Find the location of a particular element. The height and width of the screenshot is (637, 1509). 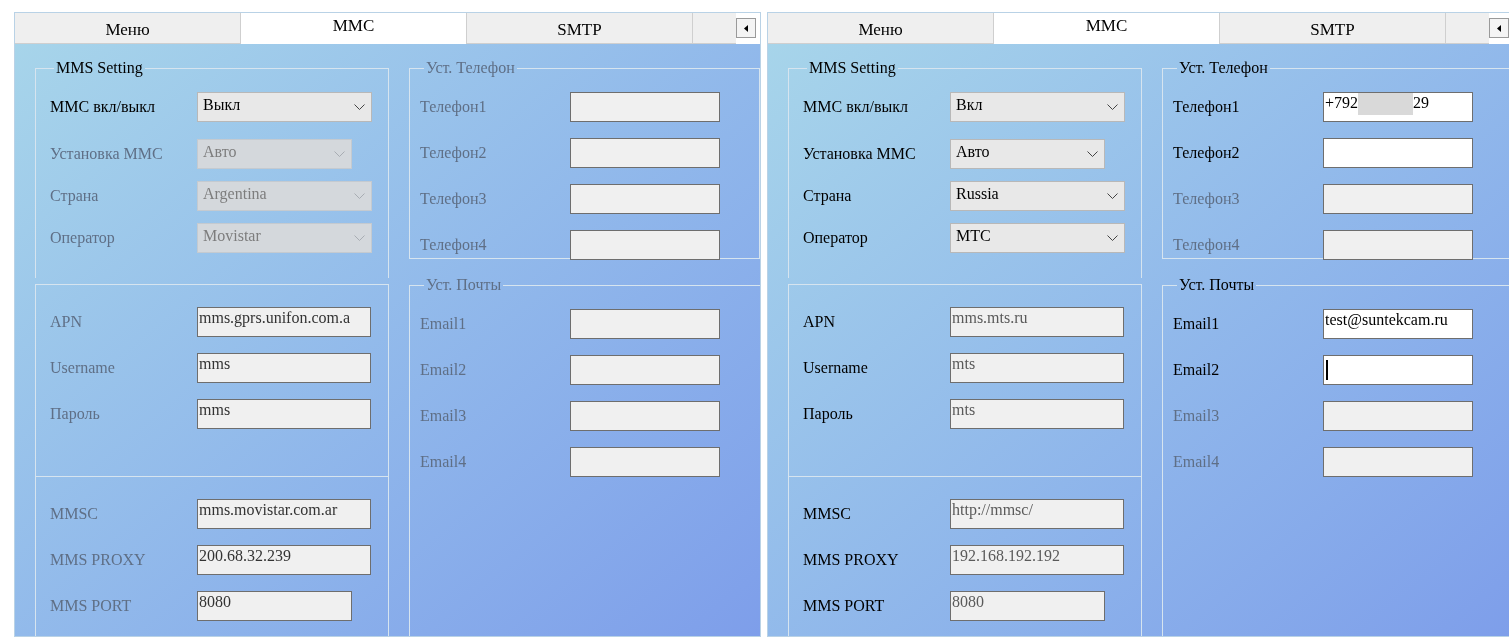

dropdown: MTC is located at coordinates (1037, 238).